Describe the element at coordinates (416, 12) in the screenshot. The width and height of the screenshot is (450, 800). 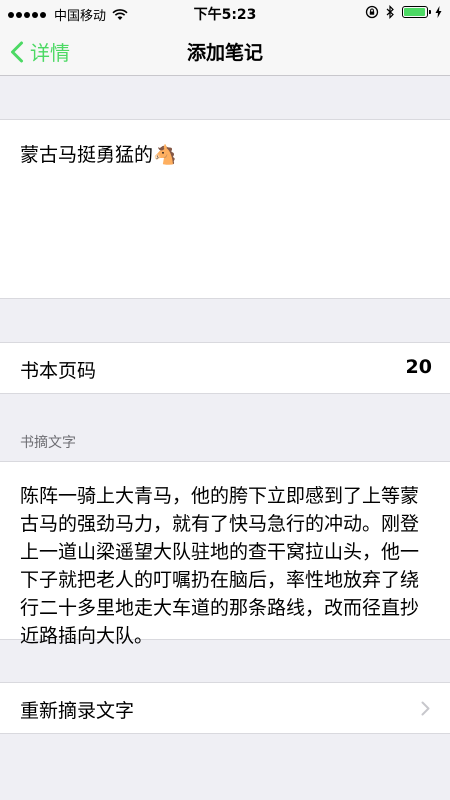
I see `battery-icon` at that location.